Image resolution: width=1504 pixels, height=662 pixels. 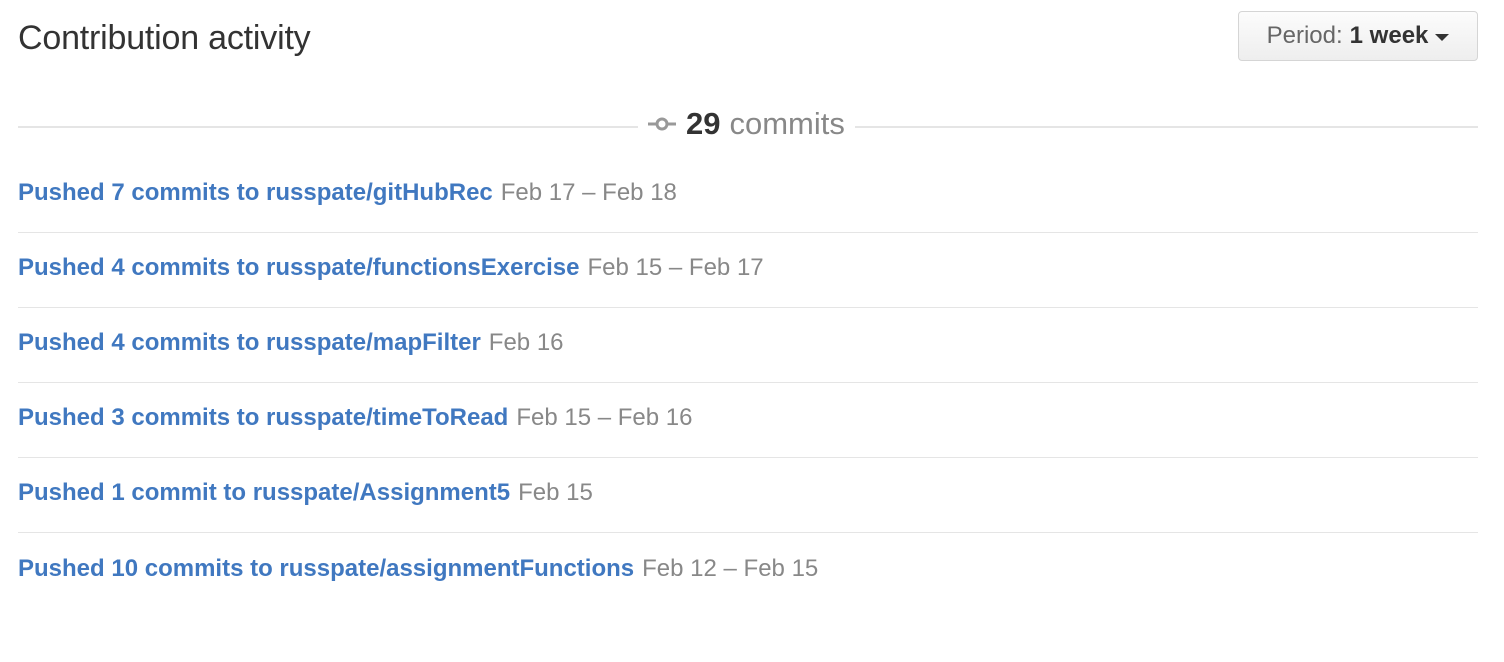 What do you see at coordinates (787, 123) in the screenshot?
I see `commit-unit: commits` at bounding box center [787, 123].